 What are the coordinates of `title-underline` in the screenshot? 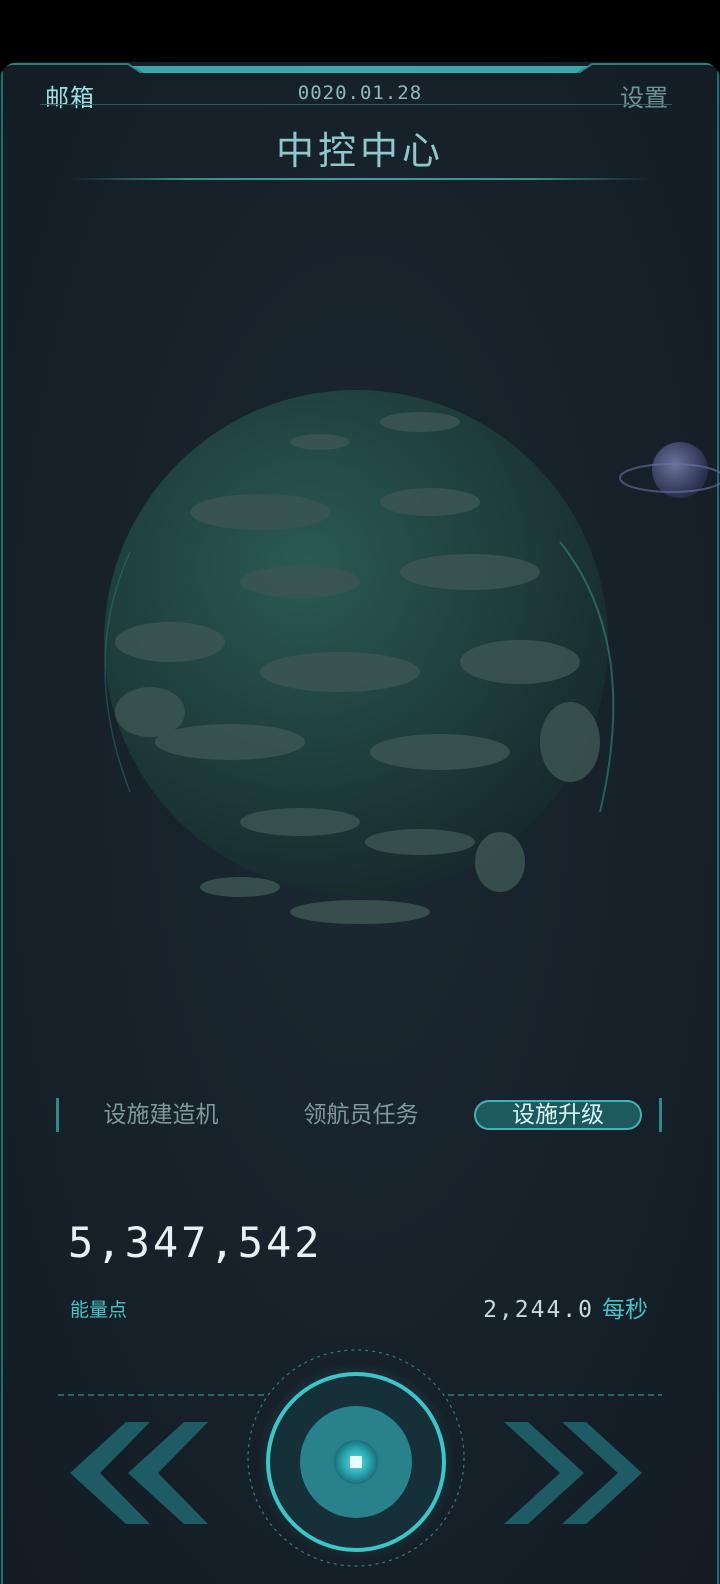 It's located at (360, 179).